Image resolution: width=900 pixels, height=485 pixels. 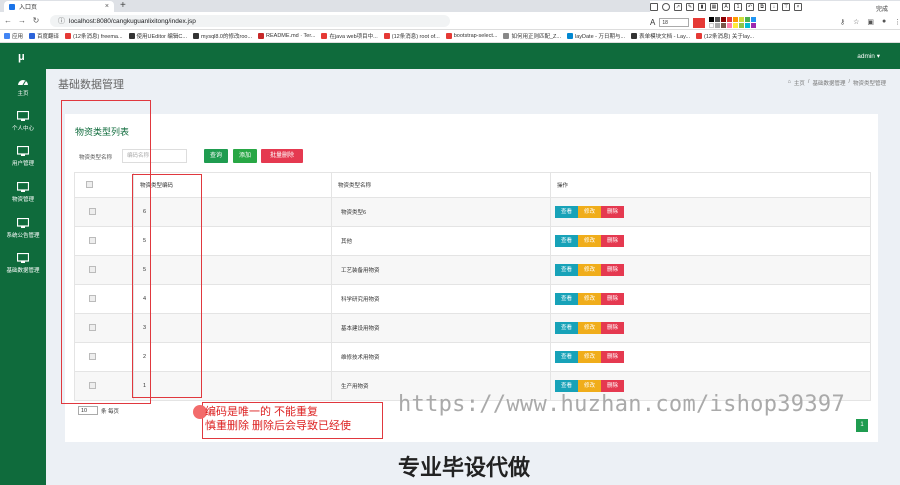 What do you see at coordinates (216, 156) in the screenshot?
I see `query-button: 查询` at bounding box center [216, 156].